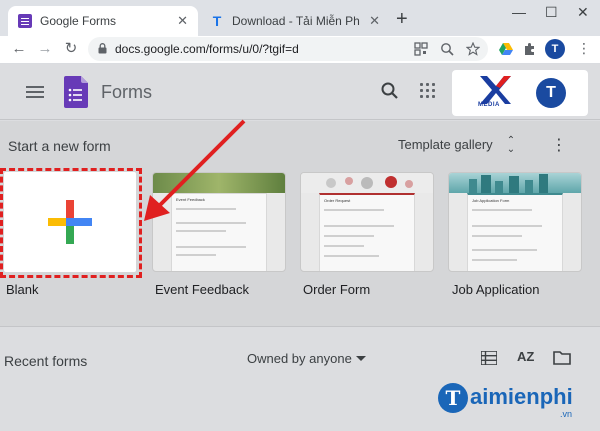 The width and height of the screenshot is (600, 431). Describe the element at coordinates (566, 414) in the screenshot. I see `watermark-suffix: .vn` at that location.